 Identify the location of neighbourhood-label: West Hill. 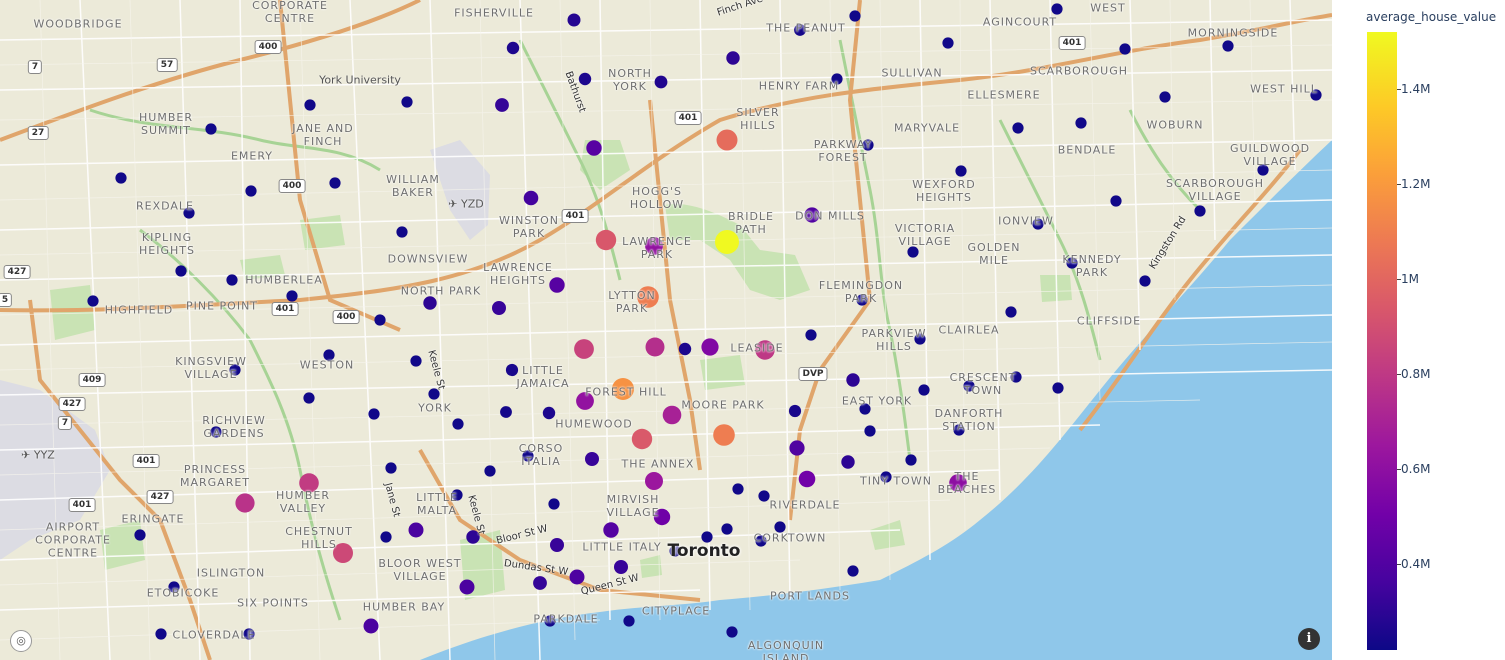
(1284, 89).